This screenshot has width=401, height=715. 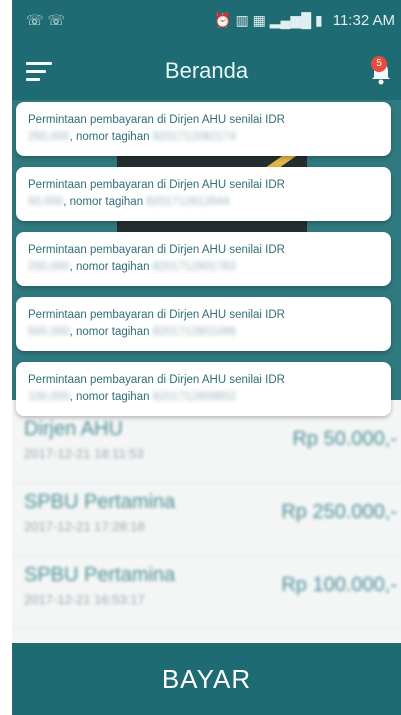 I want to click on amount-blurred: 50,000, so click(x=46, y=202).